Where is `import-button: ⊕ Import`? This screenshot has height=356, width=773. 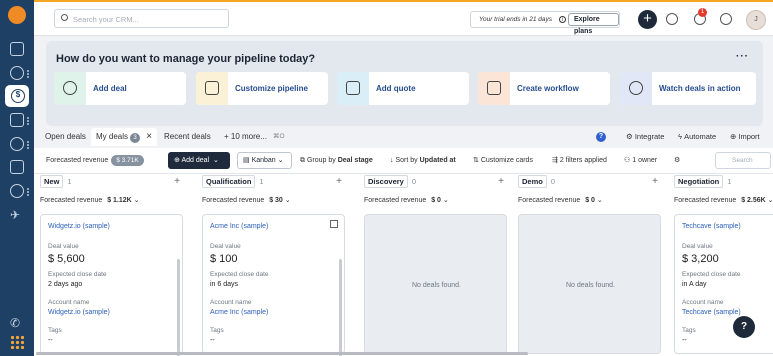 import-button: ⊕ Import is located at coordinates (745, 137).